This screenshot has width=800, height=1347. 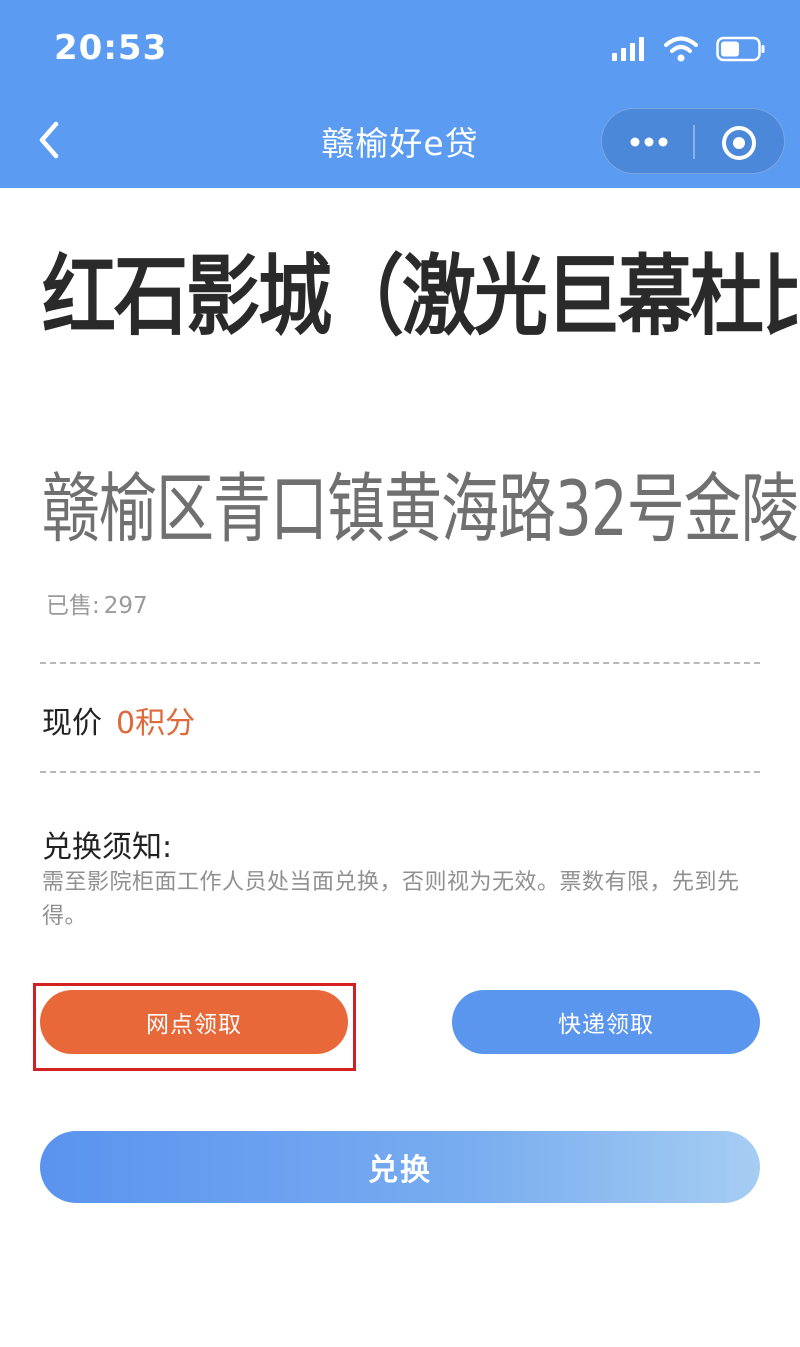 What do you see at coordinates (421, 509) in the screenshot?
I see `product-address: 赣榆区青口镇黄海路32号金陵购物广场四楼` at bounding box center [421, 509].